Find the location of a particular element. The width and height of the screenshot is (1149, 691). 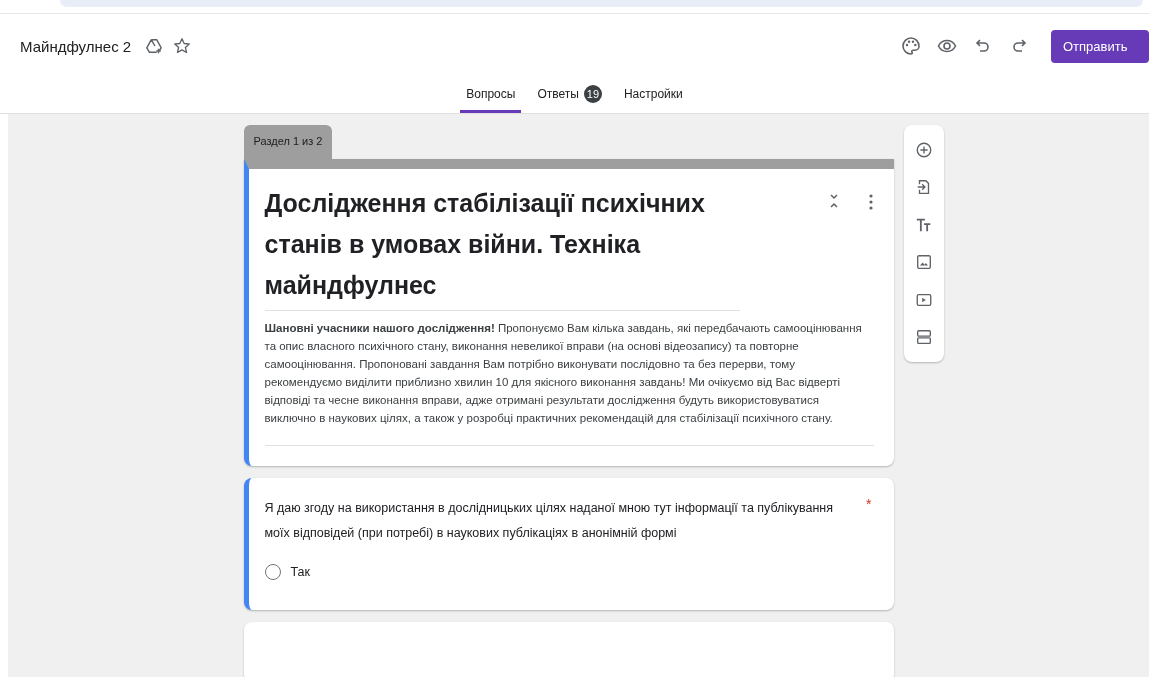

tab: Настройки is located at coordinates (653, 95).